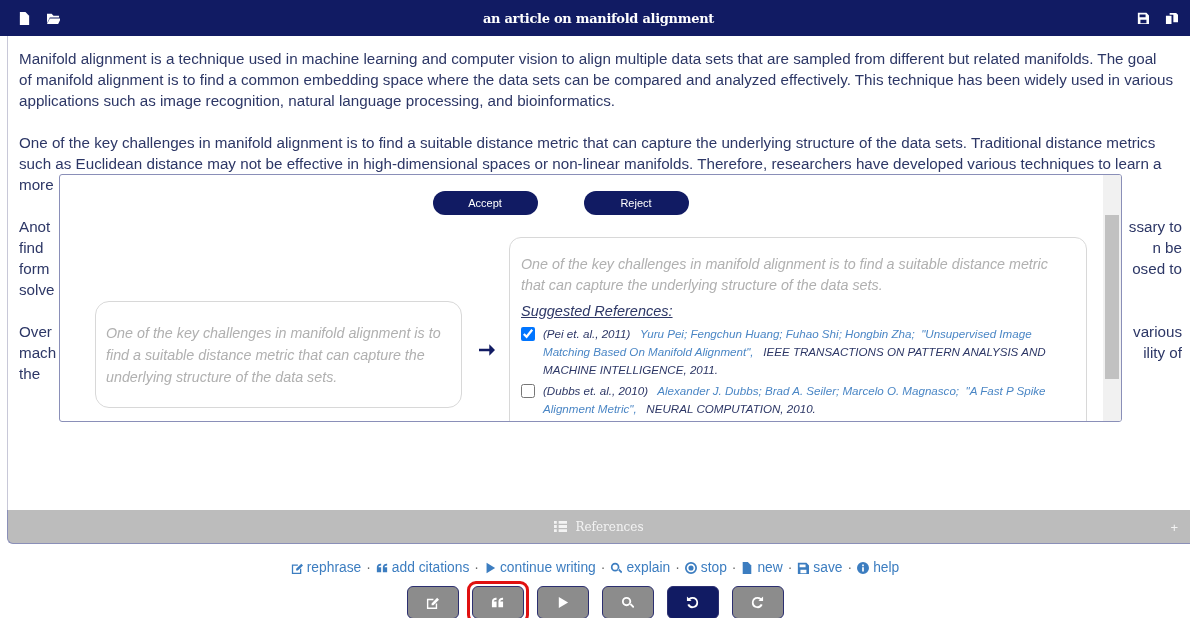 Image resolution: width=1190 pixels, height=618 pixels. What do you see at coordinates (820, 568) in the screenshot?
I see `action-link: save` at bounding box center [820, 568].